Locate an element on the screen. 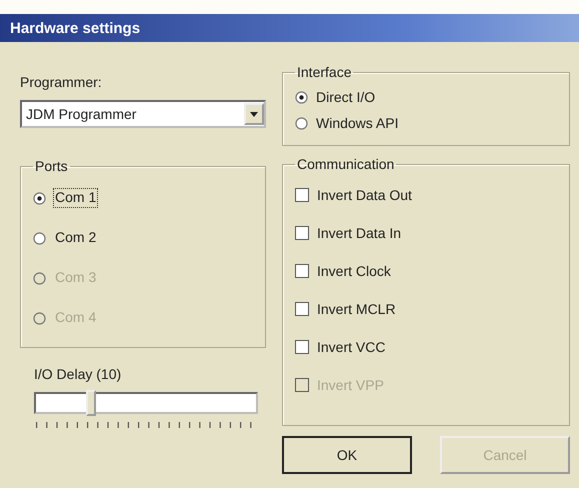  checkbox-label: Invert Data In is located at coordinates (359, 233).